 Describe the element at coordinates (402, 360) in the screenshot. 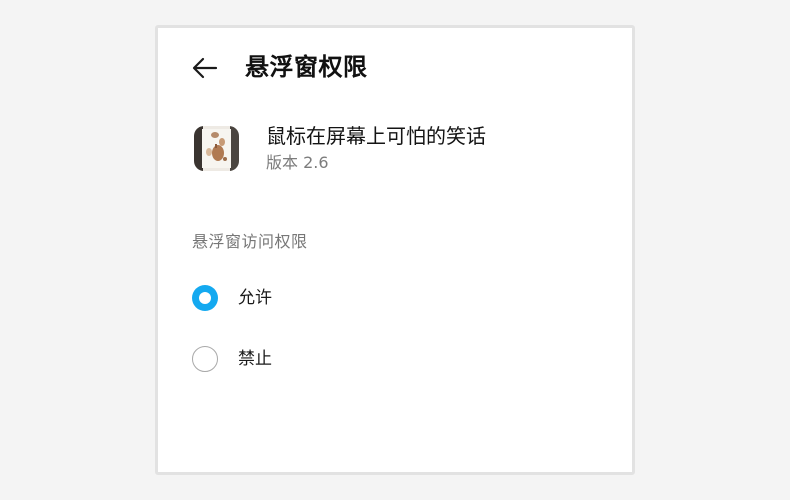

I see `option-deny: 禁止` at that location.